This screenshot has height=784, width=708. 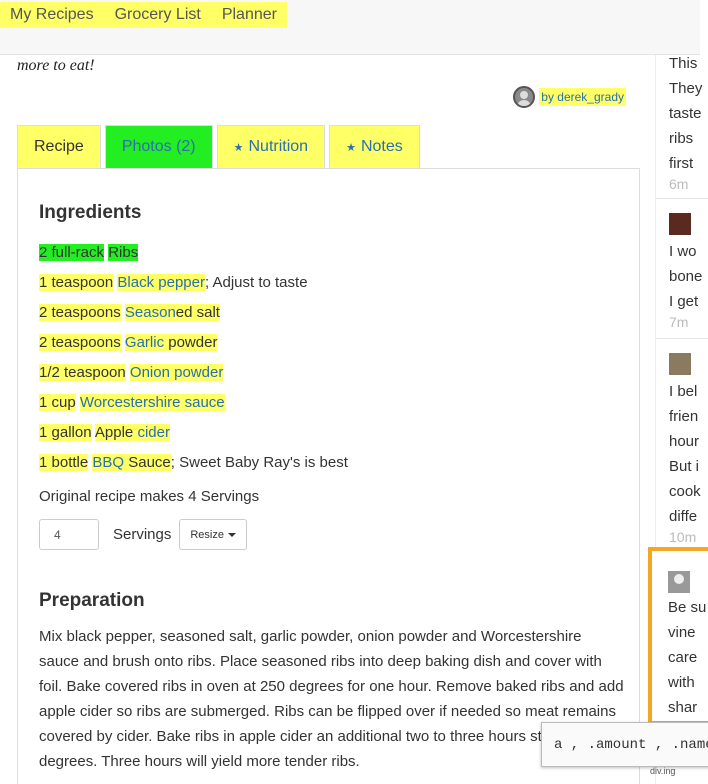 I want to click on resize-button: Resize, so click(x=213, y=534).